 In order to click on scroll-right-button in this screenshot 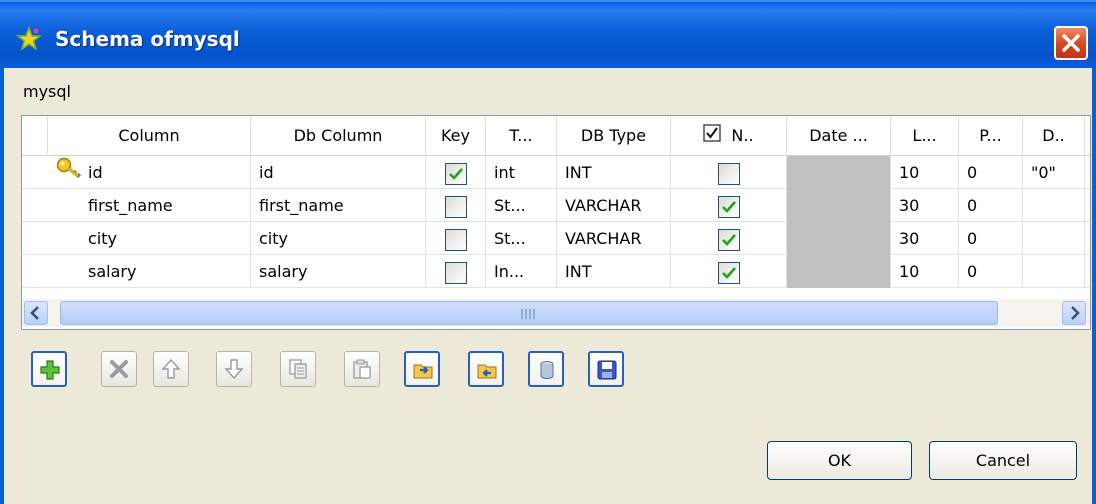, I will do `click(1074, 313)`.